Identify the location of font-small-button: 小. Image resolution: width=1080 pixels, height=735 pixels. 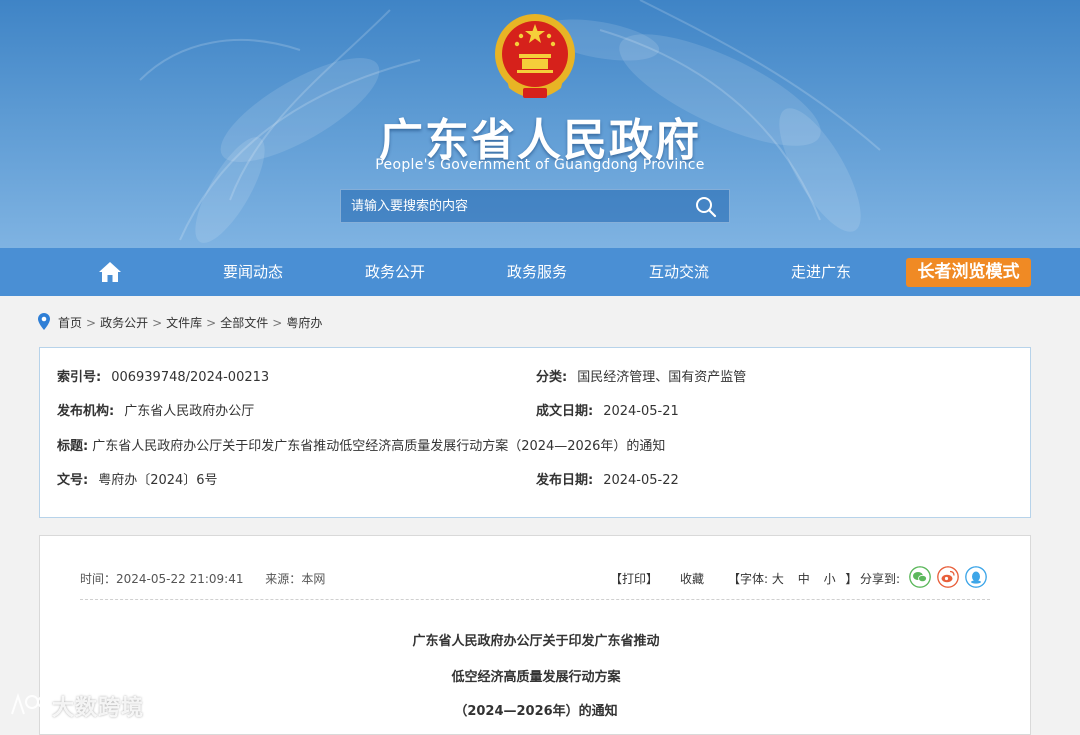
(830, 579).